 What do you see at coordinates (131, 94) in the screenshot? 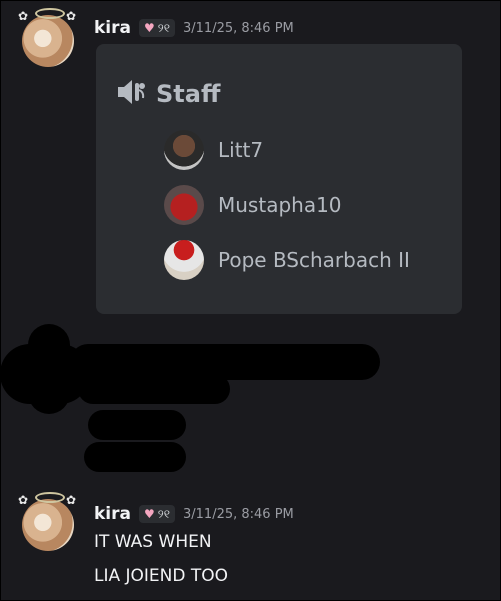
I see `speaker-icon` at bounding box center [131, 94].